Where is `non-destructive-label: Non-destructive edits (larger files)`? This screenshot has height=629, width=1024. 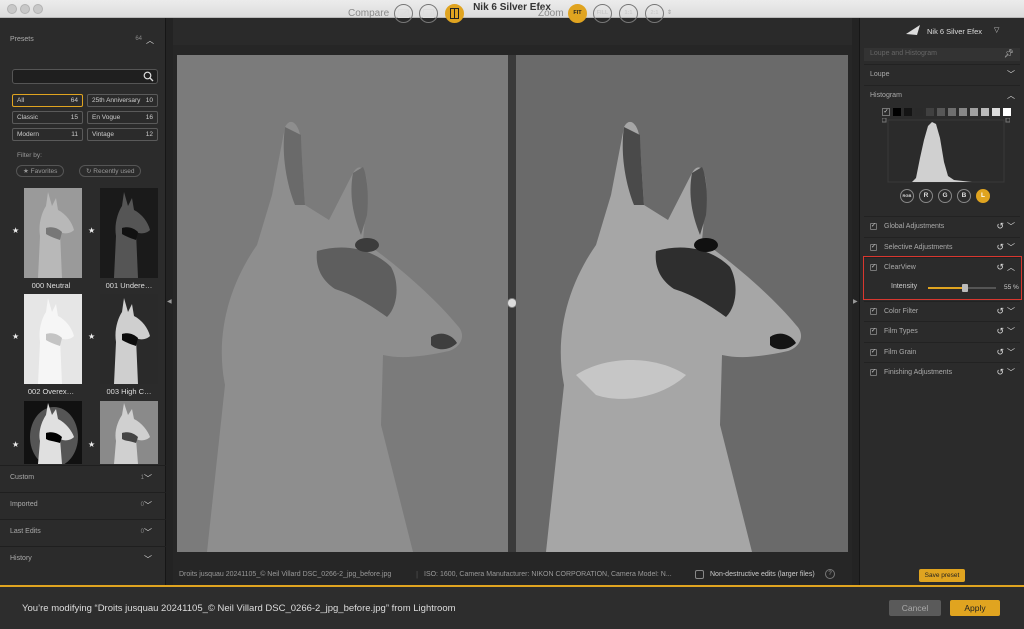
non-destructive-label: Non-destructive edits (larger files) is located at coordinates (762, 574).